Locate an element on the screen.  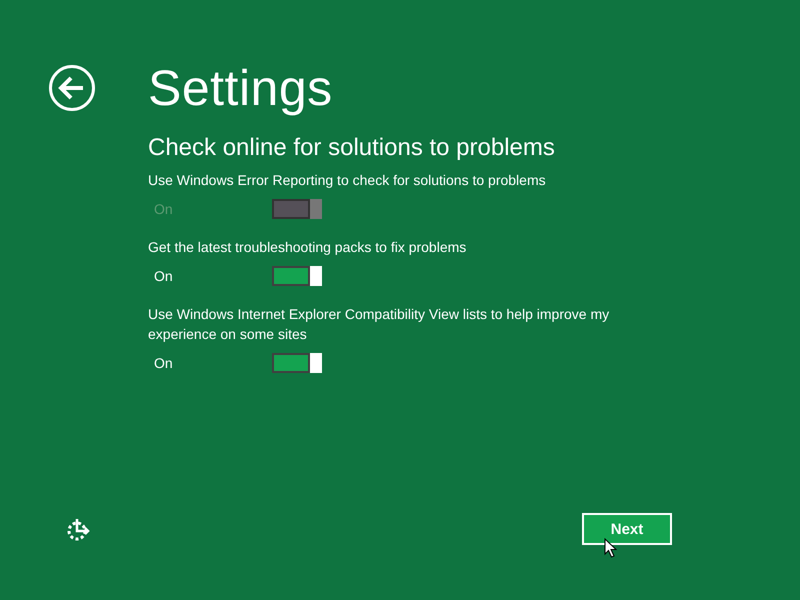
back-icon is located at coordinates (72, 88).